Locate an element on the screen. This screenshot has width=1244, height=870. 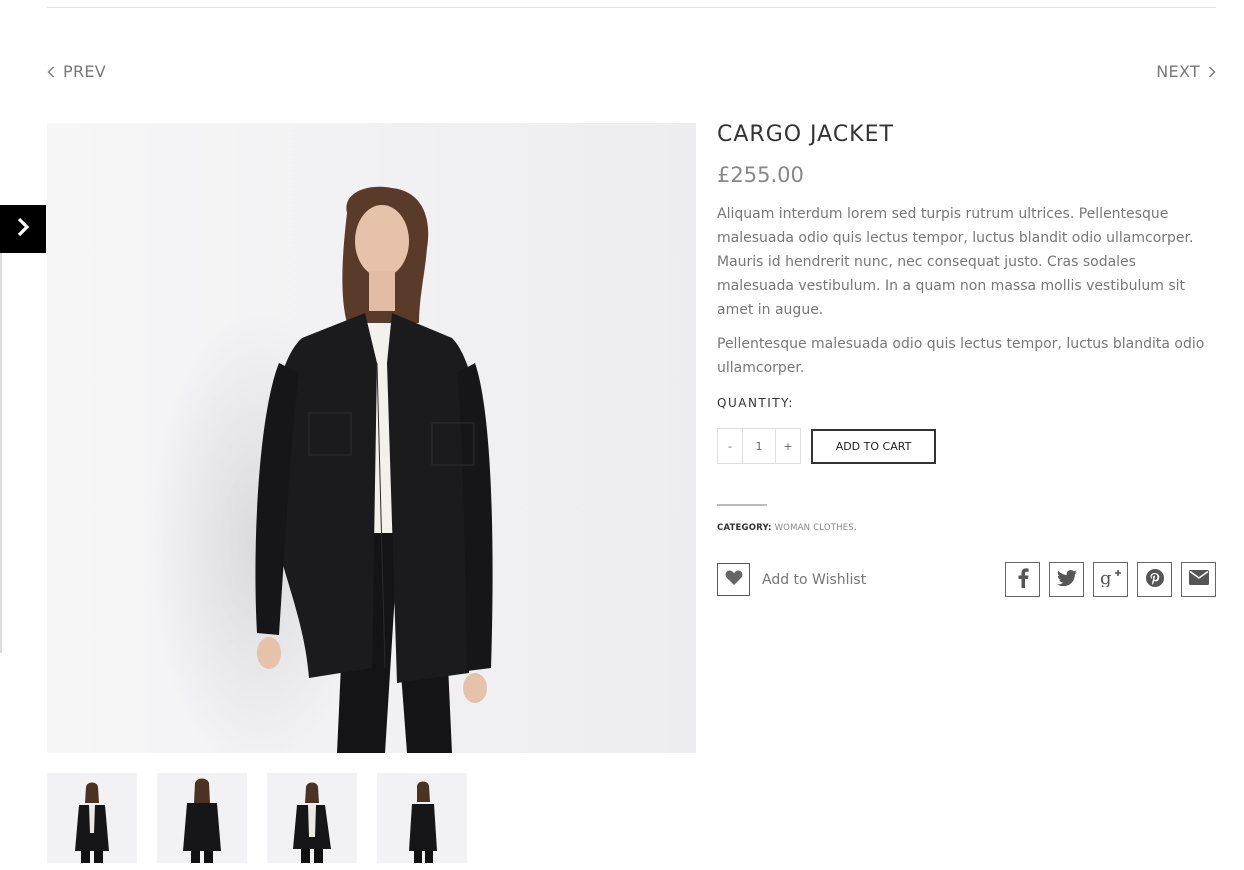
wishlist-button is located at coordinates (733, 579).